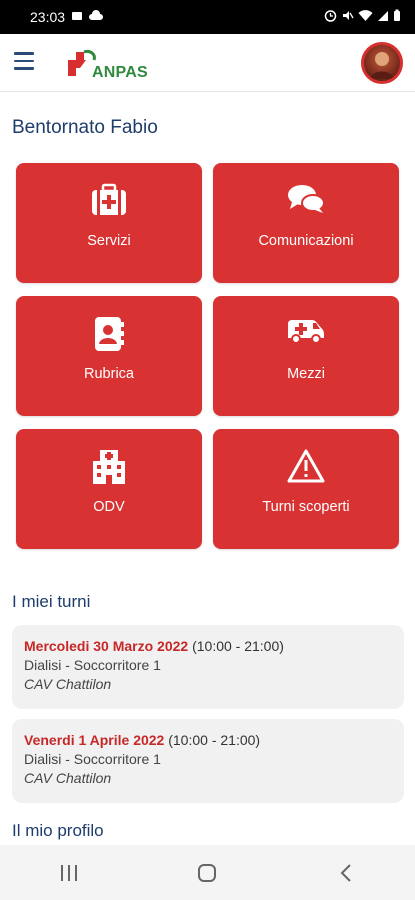 The width and height of the screenshot is (415, 900). I want to click on medical-bag-icon, so click(109, 201).